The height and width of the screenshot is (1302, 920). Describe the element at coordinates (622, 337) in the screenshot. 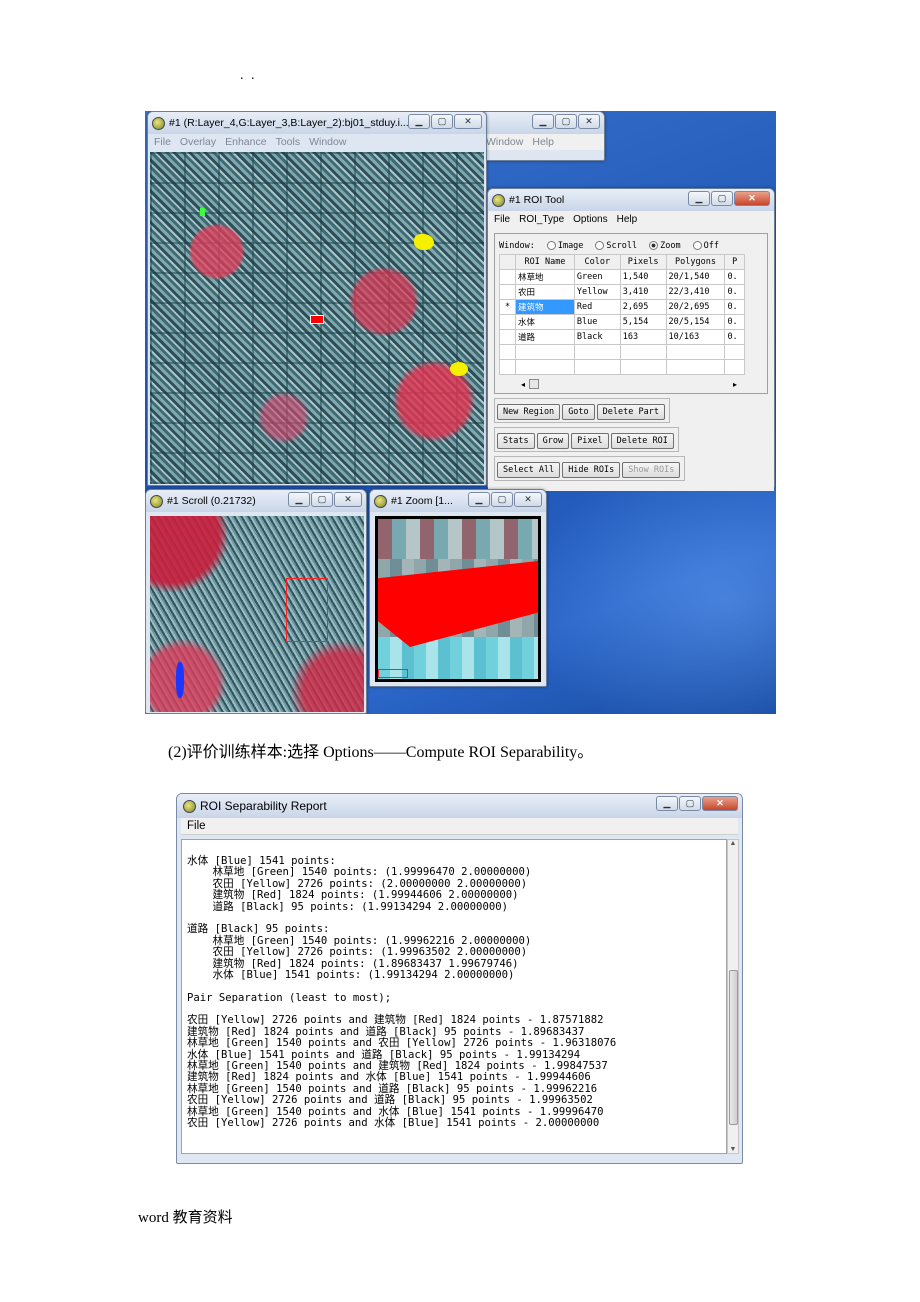

I see `table-row: 道路 Black 163 10/163 0.` at that location.